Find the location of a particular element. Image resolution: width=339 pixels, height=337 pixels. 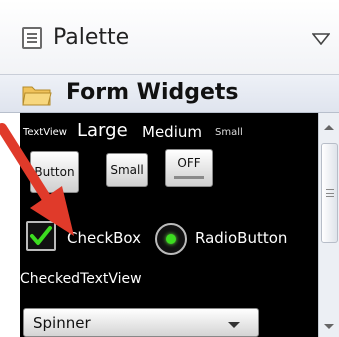

small-button-widget: Small is located at coordinates (127, 170).